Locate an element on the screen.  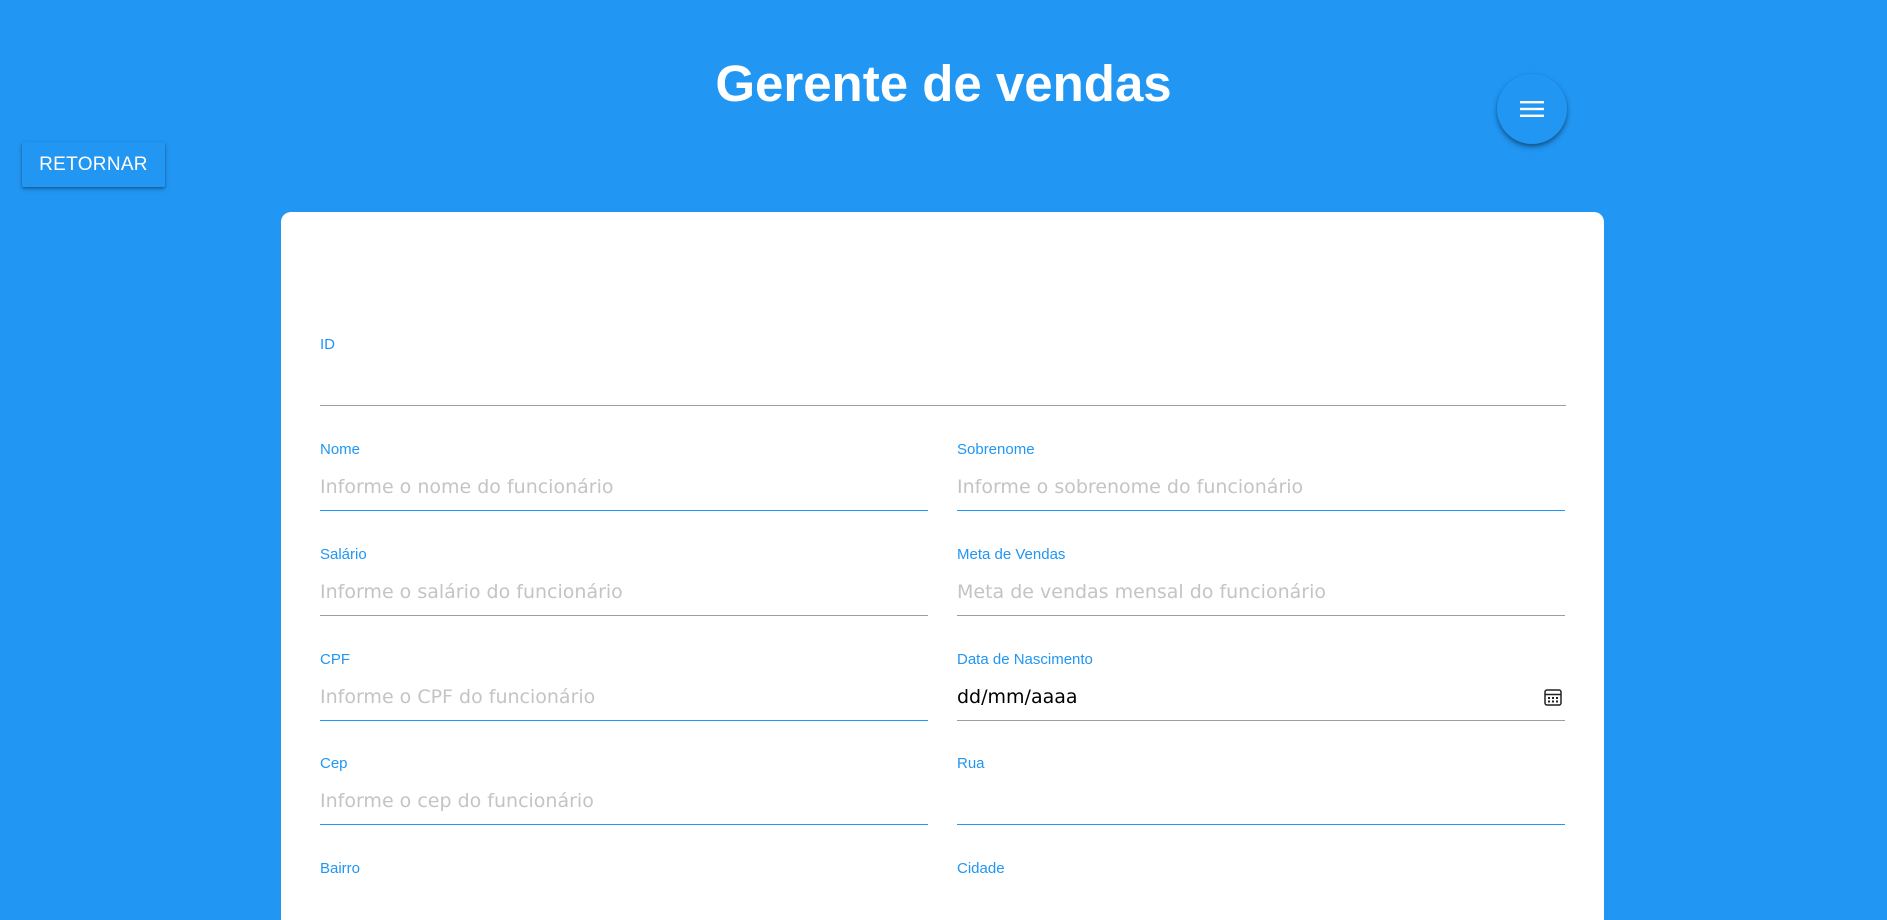
cidade-field: Cidade is located at coordinates (1261, 890).